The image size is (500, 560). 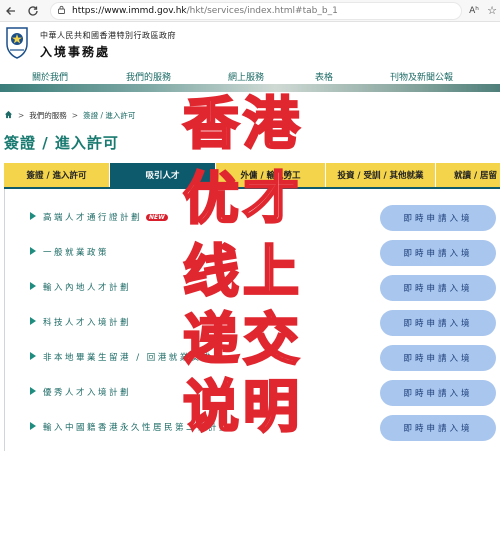 What do you see at coordinates (271, 272) in the screenshot?
I see `overlay-char: 上` at bounding box center [271, 272].